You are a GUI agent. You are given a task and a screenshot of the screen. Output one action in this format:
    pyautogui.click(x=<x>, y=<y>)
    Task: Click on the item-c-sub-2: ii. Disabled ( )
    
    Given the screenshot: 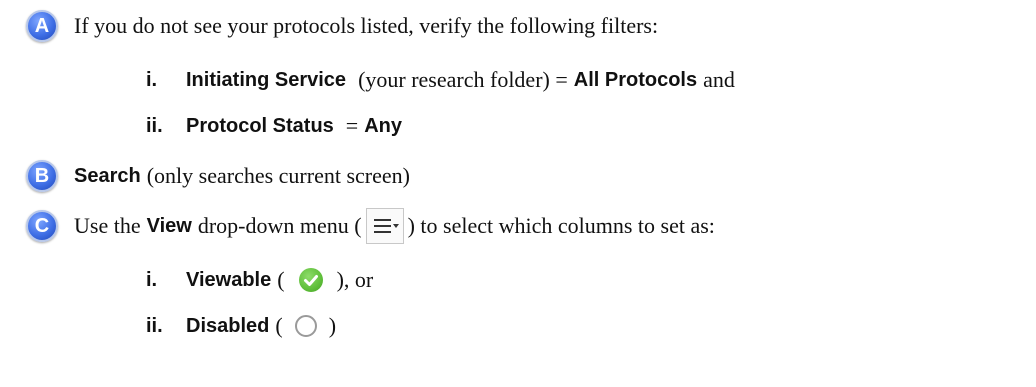 What is the action you would take?
    pyautogui.click(x=241, y=326)
    